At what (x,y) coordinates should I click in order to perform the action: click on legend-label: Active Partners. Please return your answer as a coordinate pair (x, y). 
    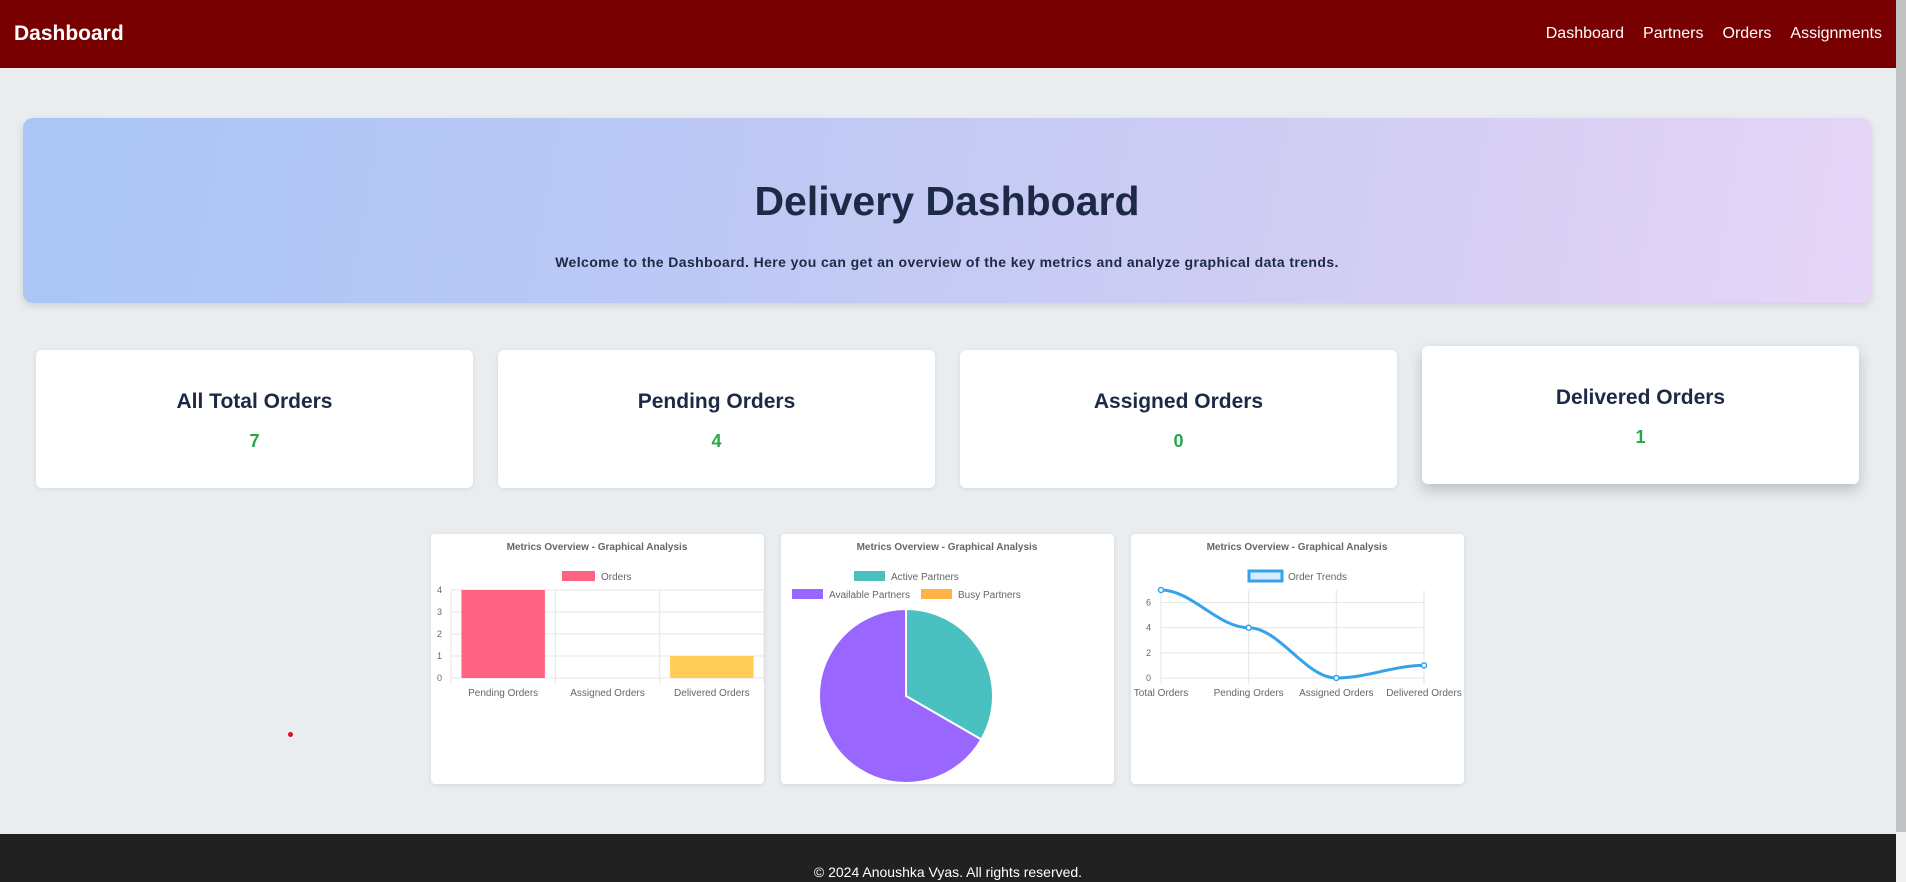
    Looking at the image, I should click on (925, 577).